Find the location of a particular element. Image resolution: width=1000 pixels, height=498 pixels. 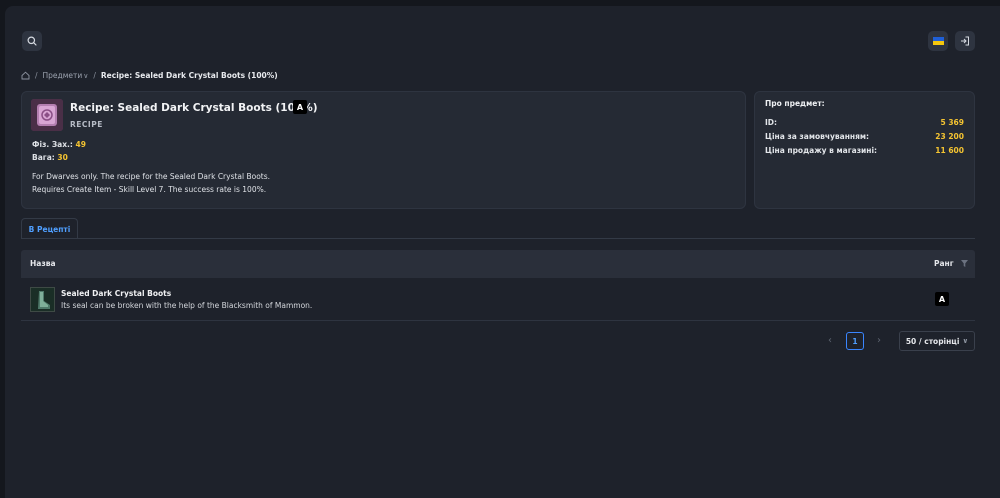

breadcrumb-current: Recipe: Sealed Dark Crystal Boots (100%) is located at coordinates (189, 75).